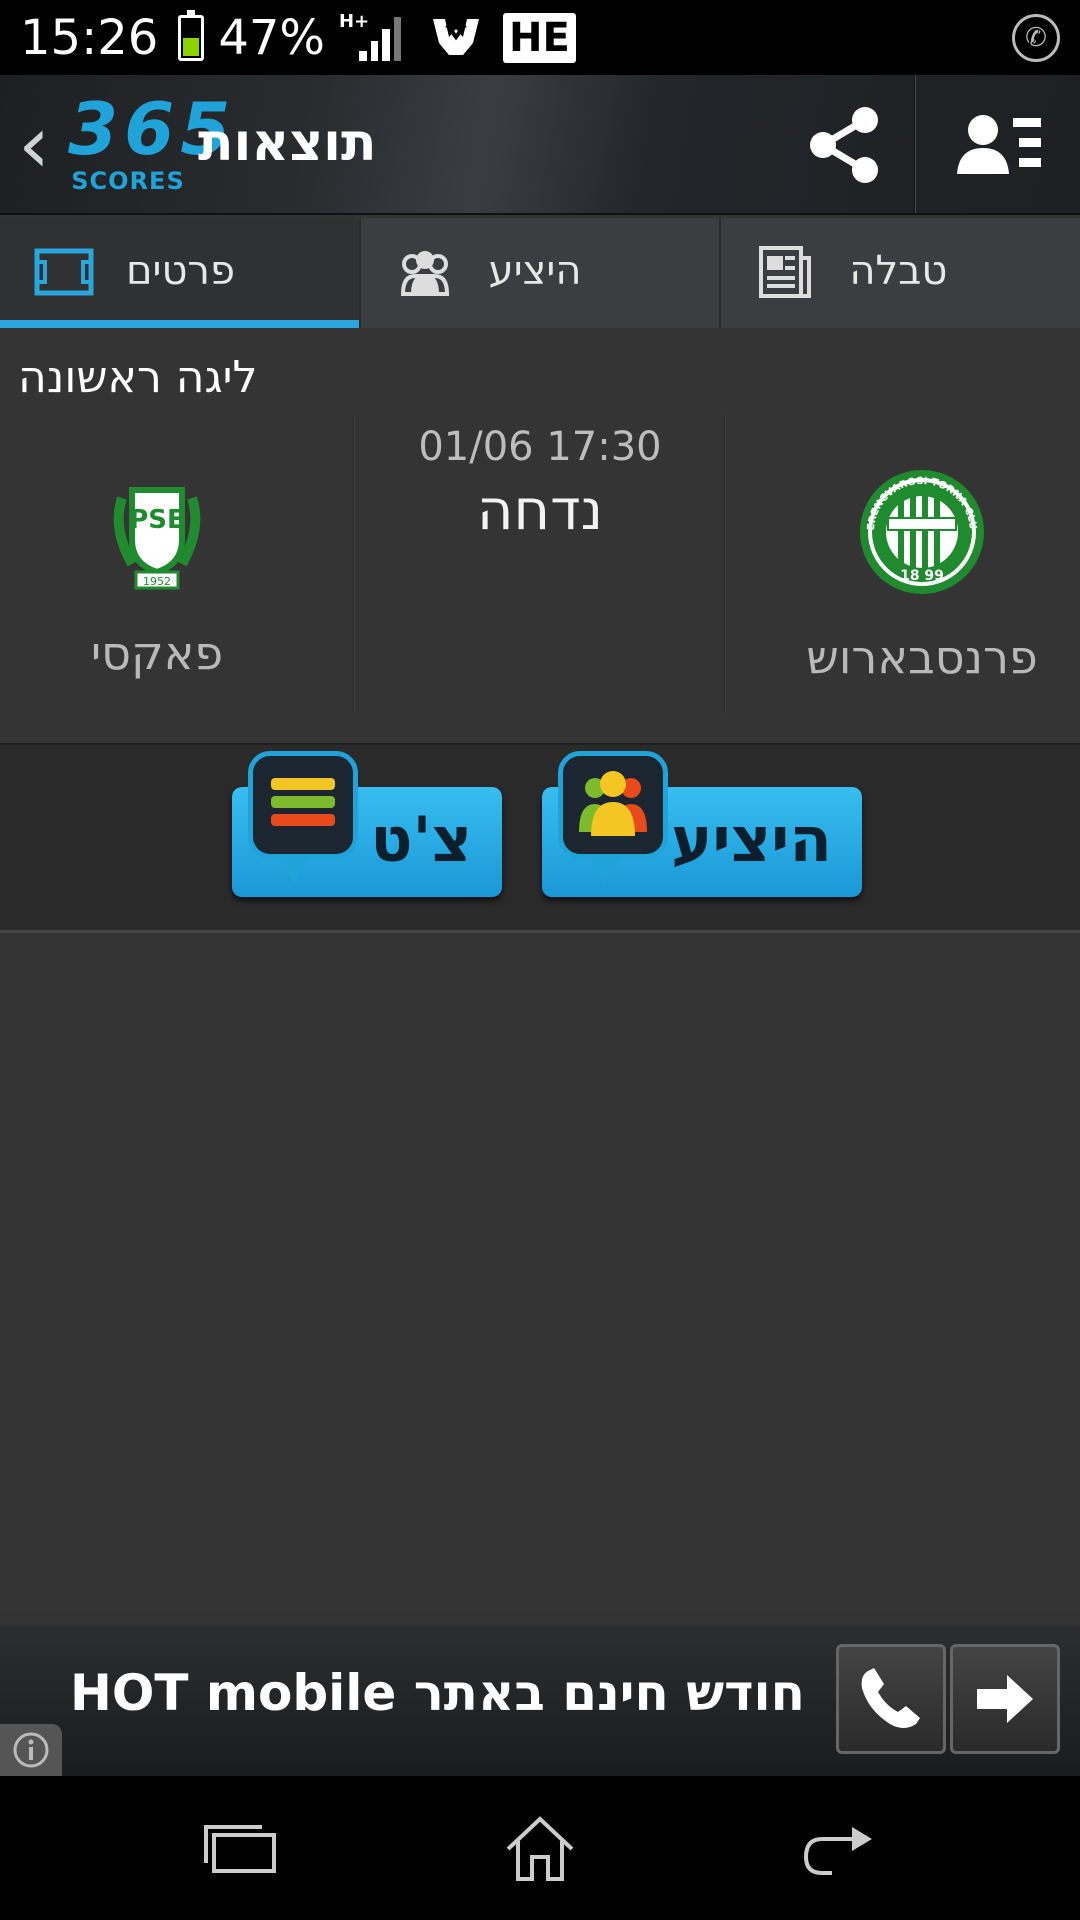 Image resolution: width=1080 pixels, height=1920 pixels. Describe the element at coordinates (535, 271) in the screenshot. I see `tab-stands-label: היציע` at that location.